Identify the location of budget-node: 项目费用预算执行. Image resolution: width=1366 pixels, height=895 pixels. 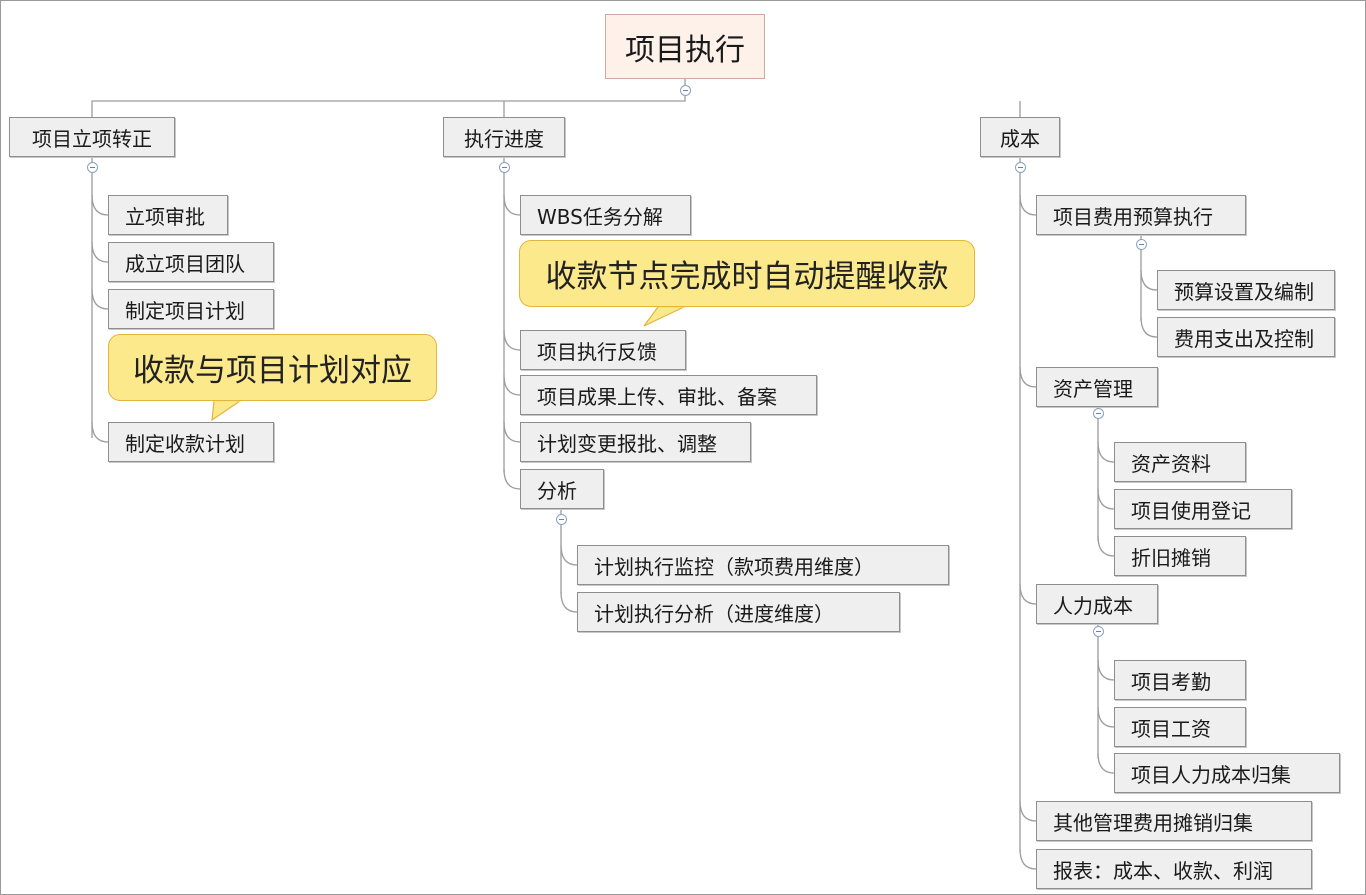
(1141, 215).